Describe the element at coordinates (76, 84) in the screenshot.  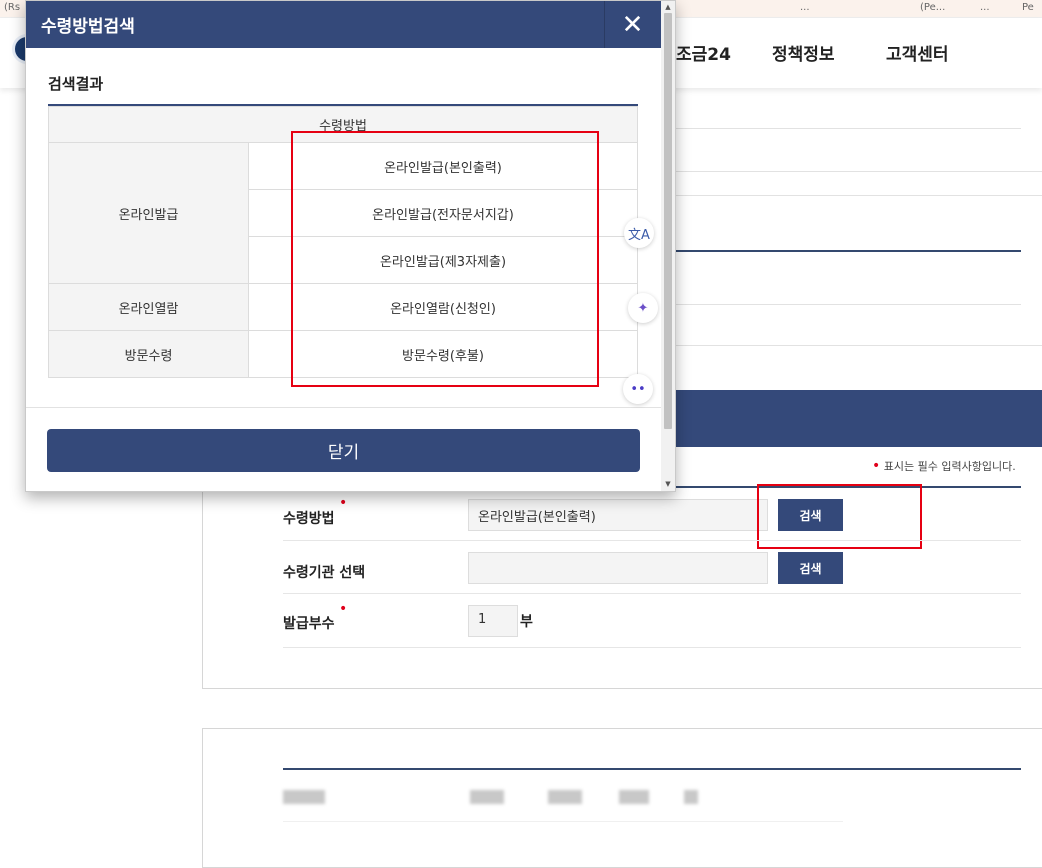
I see `result-title: 검색결과` at that location.